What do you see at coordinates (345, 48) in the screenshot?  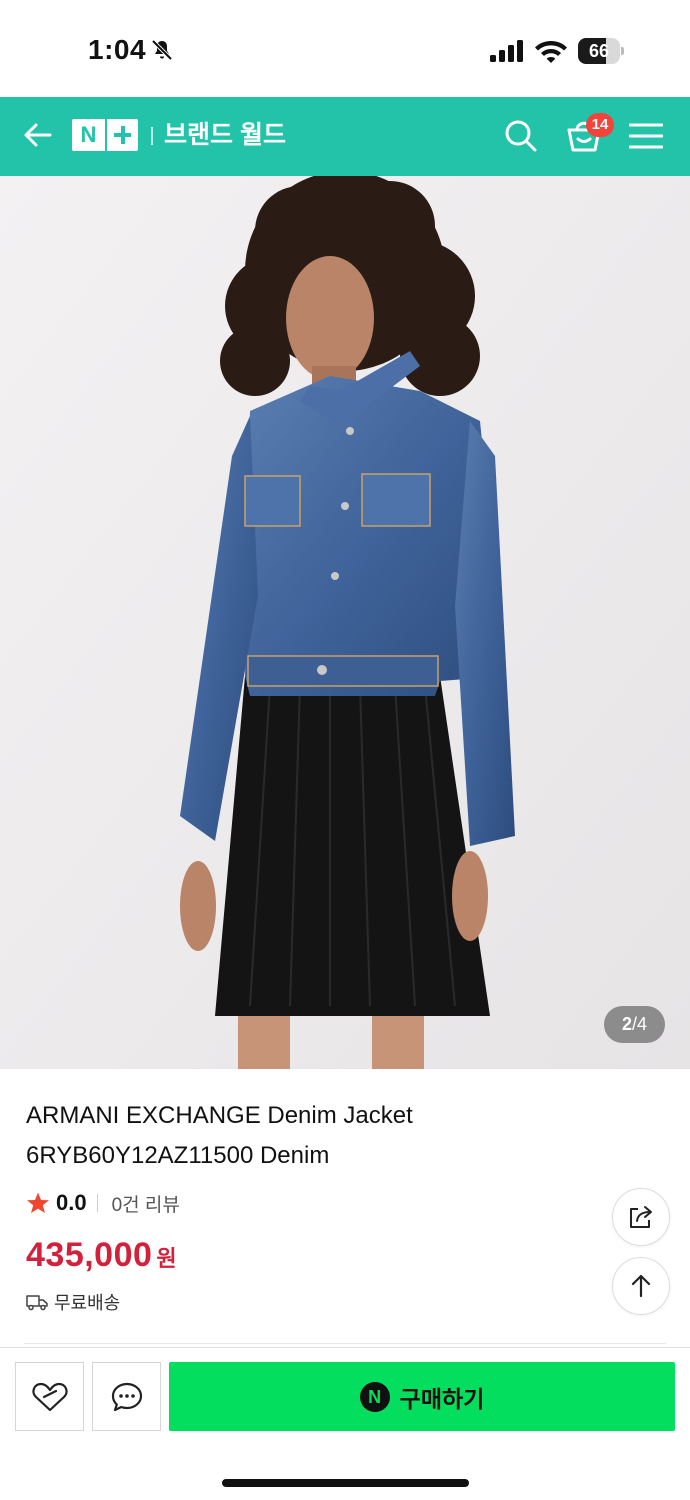 I see `status-bar: 1:04 66` at bounding box center [345, 48].